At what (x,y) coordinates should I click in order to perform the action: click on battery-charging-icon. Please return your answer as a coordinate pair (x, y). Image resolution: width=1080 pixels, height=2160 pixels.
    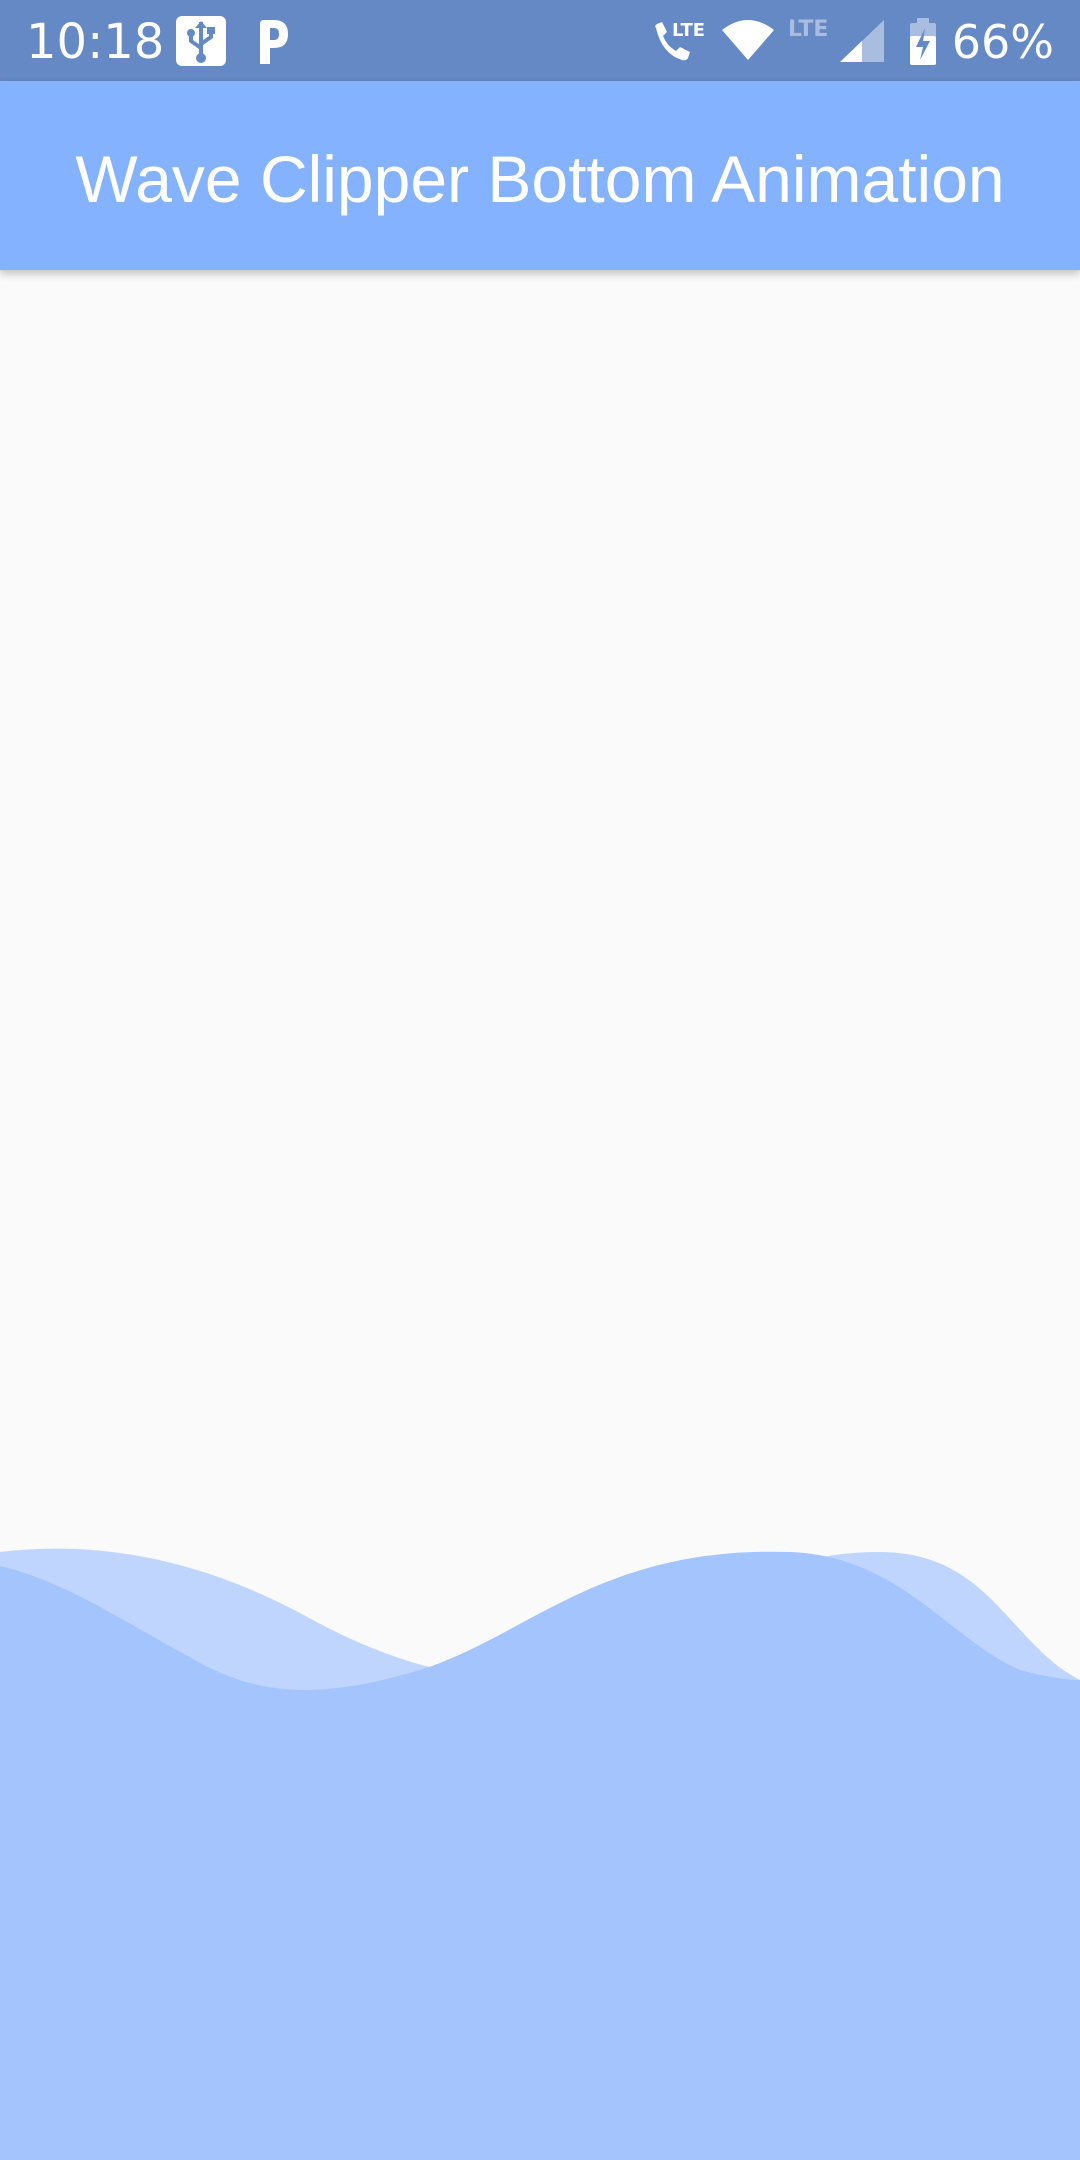
    Looking at the image, I should click on (923, 41).